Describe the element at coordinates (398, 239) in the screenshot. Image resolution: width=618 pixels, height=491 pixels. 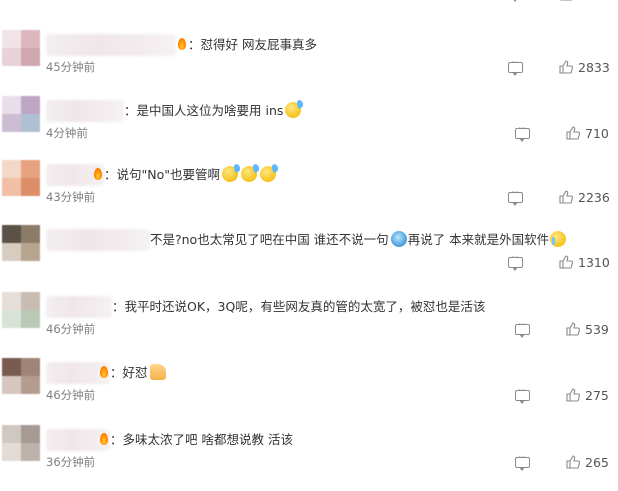
I see `sad-blue-icon` at that location.